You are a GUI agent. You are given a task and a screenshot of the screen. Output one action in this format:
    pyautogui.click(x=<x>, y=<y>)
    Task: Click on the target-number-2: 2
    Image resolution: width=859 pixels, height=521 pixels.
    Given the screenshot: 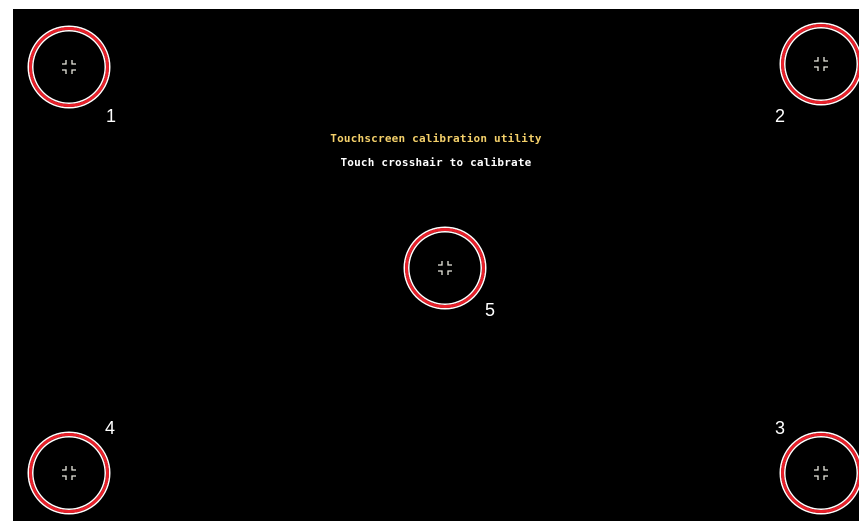 What is the action you would take?
    pyautogui.click(x=780, y=116)
    